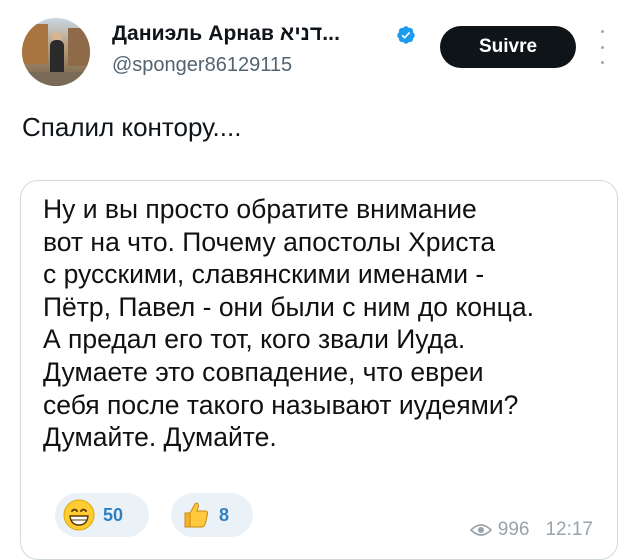 The height and width of the screenshot is (560, 640). Describe the element at coordinates (196, 515) in the screenshot. I see `thumbs-up-icon` at that location.